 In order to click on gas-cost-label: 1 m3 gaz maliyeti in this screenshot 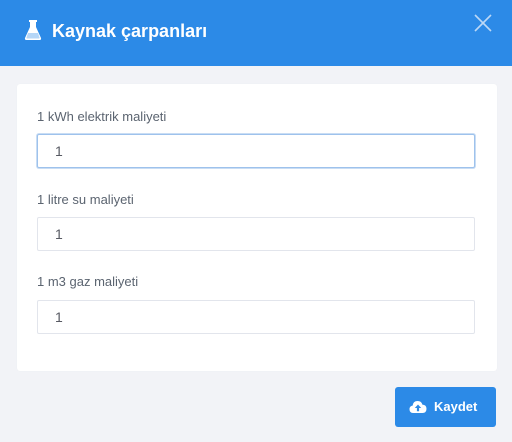, I will do `click(88, 281)`.